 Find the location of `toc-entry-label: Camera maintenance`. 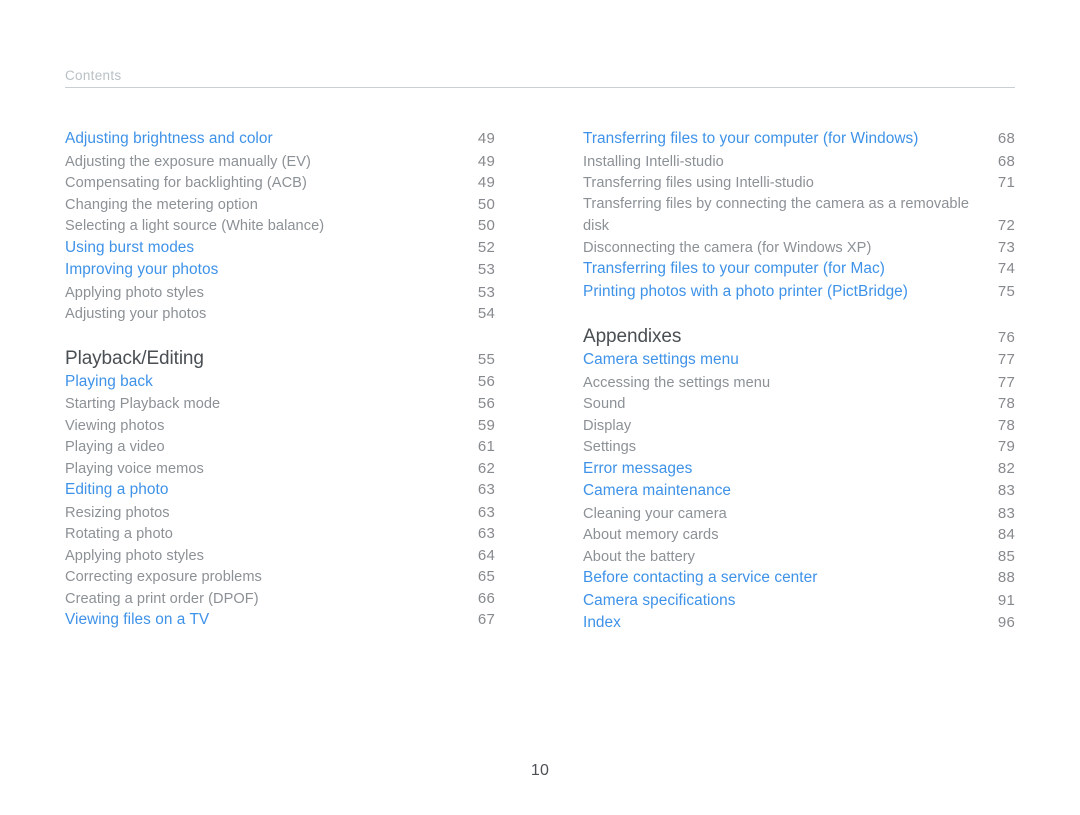

toc-entry-label: Camera maintenance is located at coordinates (657, 490).